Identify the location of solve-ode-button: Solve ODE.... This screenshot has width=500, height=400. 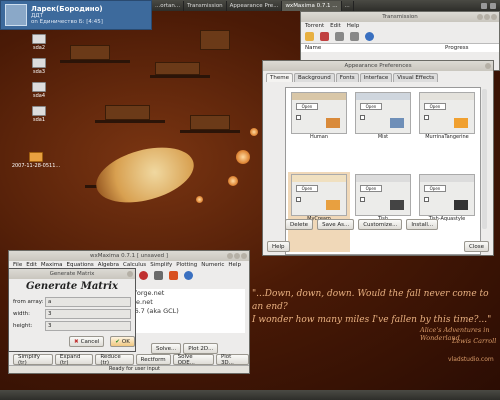
(193, 360).